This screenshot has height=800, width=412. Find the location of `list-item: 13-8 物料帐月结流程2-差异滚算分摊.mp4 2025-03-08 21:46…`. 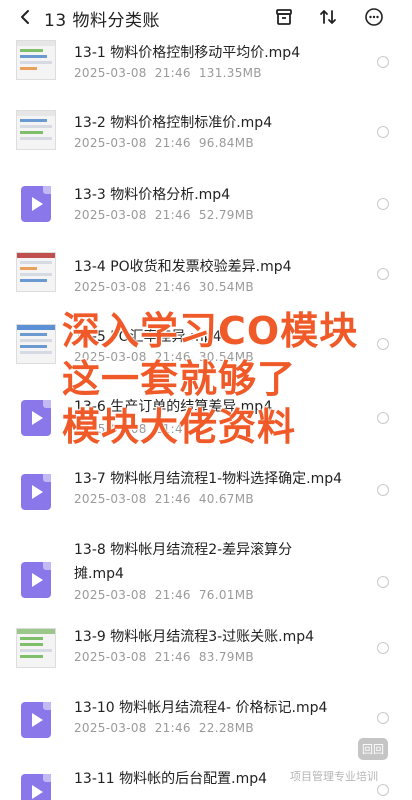

list-item: 13-8 物料帐月结流程2-差异滚算分摊.mp4 2025-03-08 21:46… is located at coordinates (206, 589).